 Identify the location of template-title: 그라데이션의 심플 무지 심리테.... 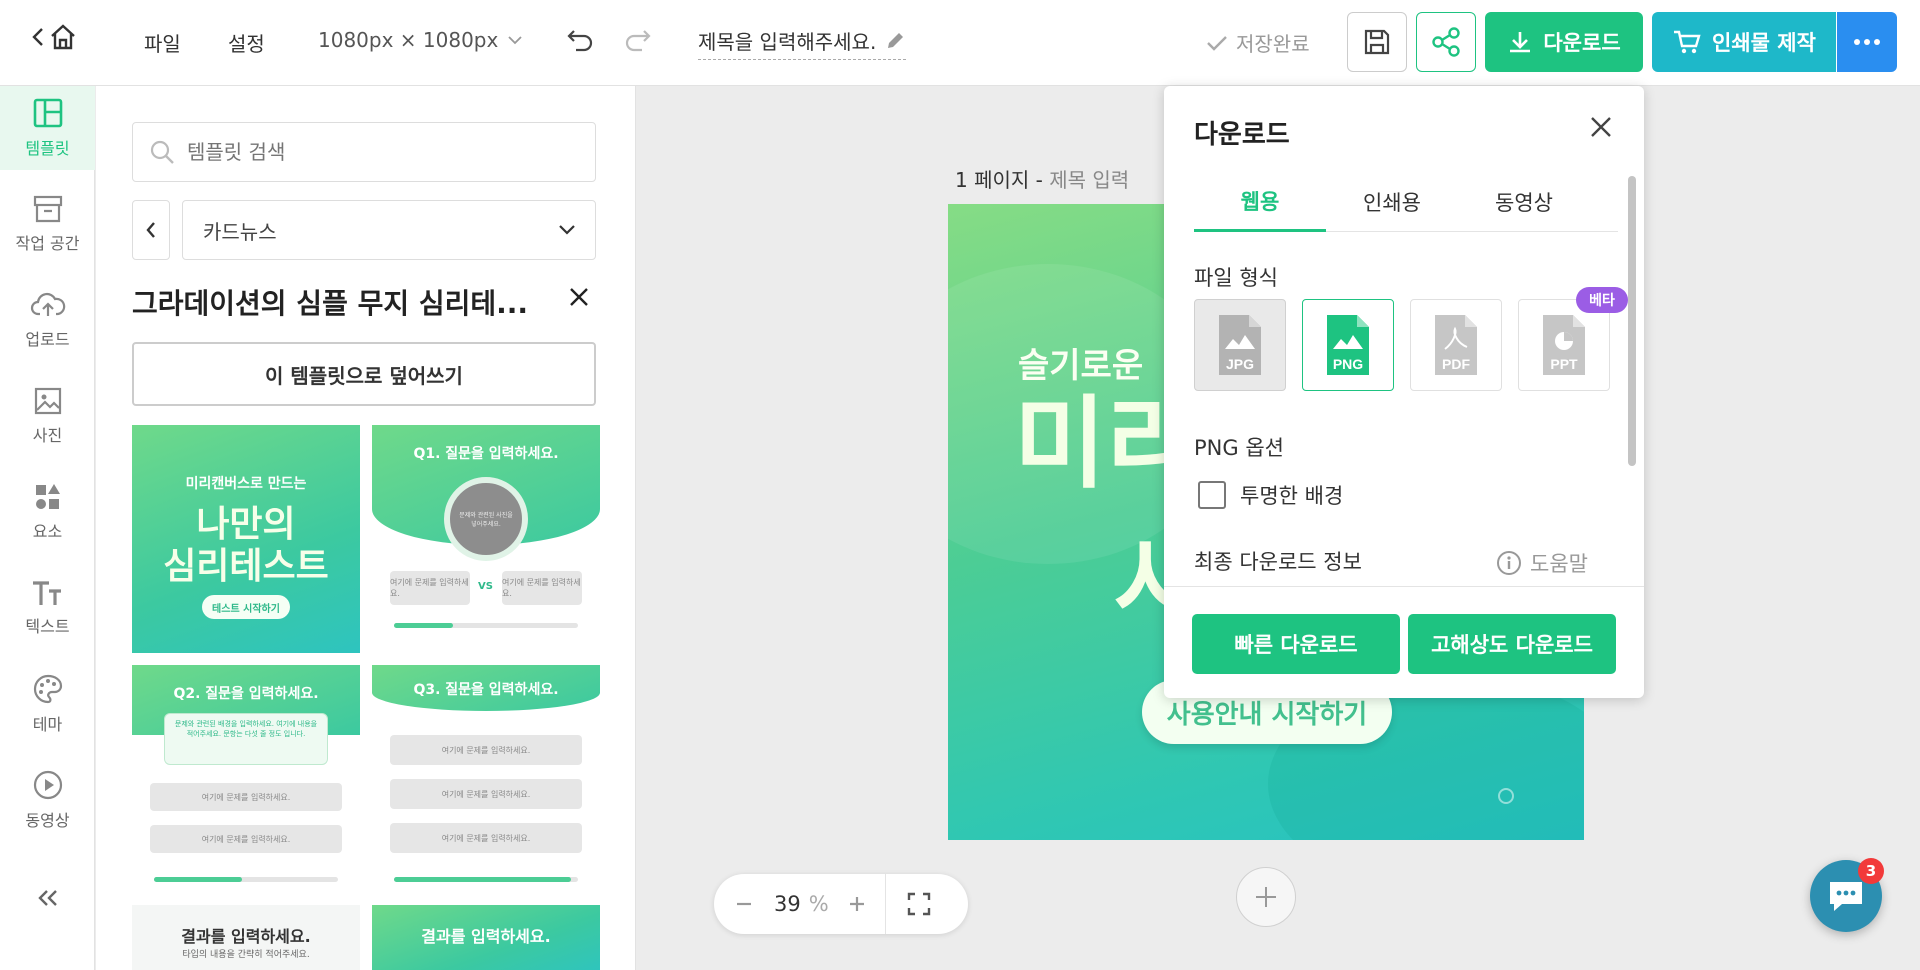
(330, 303).